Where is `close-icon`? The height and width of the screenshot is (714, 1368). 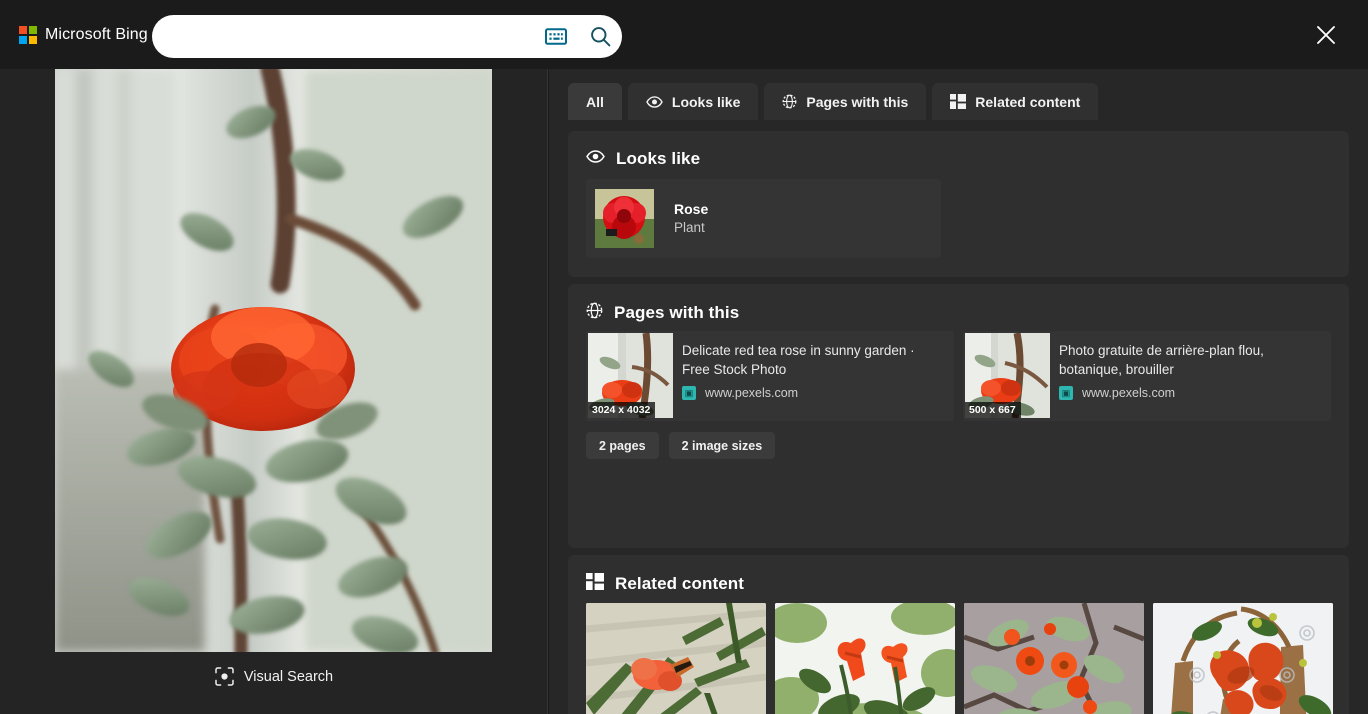 close-icon is located at coordinates (1326, 35).